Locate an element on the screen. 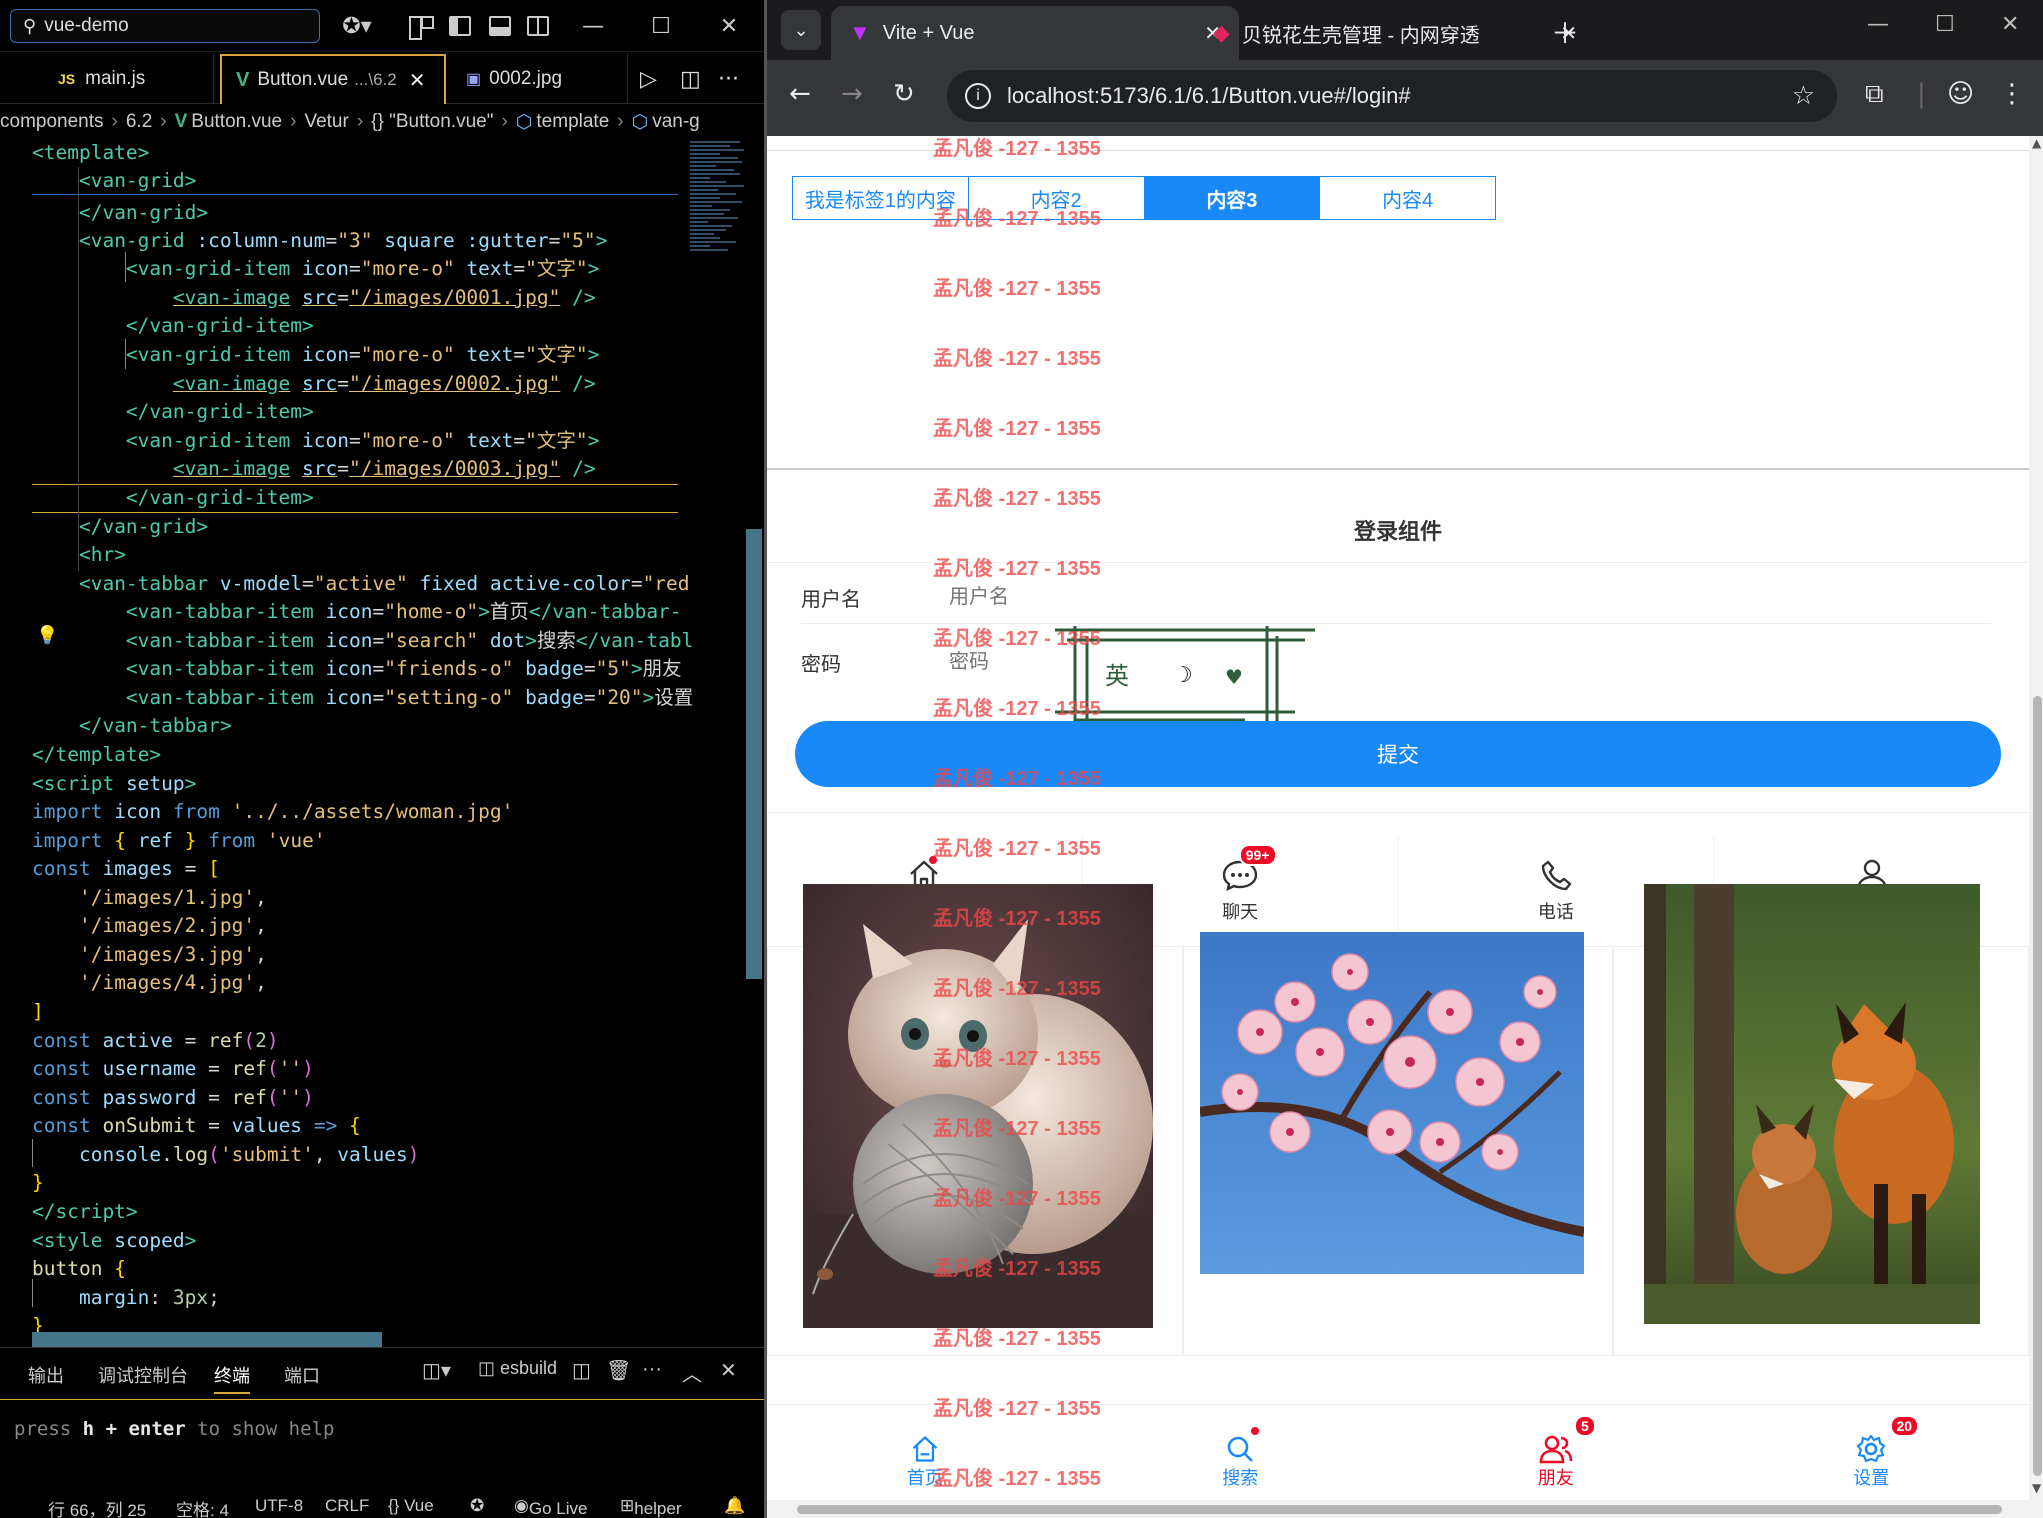  status-golive: ◉ Go Live is located at coordinates (550, 1507).